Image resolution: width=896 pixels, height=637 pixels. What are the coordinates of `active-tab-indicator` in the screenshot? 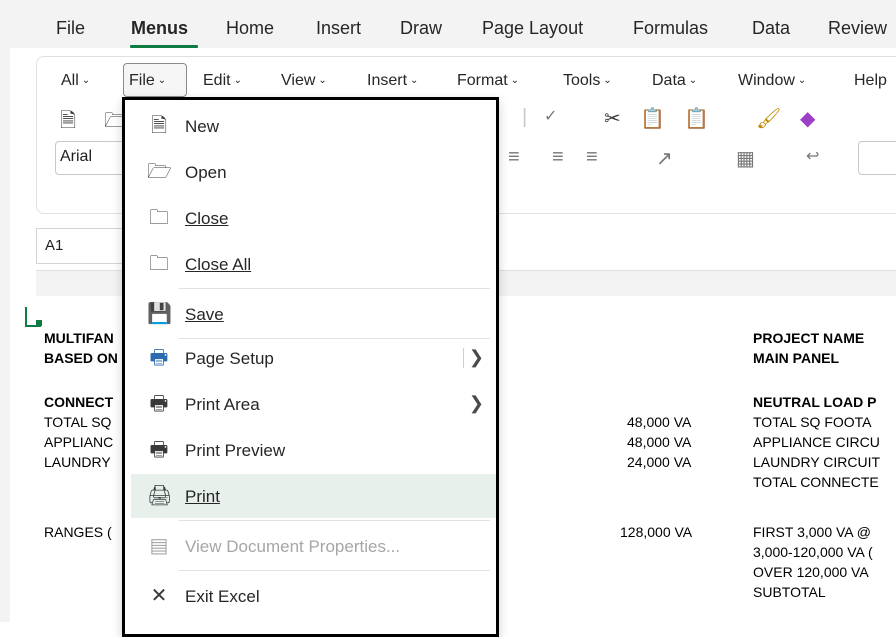 It's located at (164, 46).